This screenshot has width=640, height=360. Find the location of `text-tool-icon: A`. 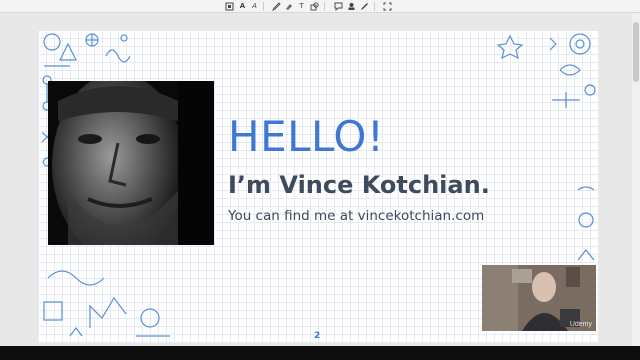

text-tool-icon: A is located at coordinates (242, 6).